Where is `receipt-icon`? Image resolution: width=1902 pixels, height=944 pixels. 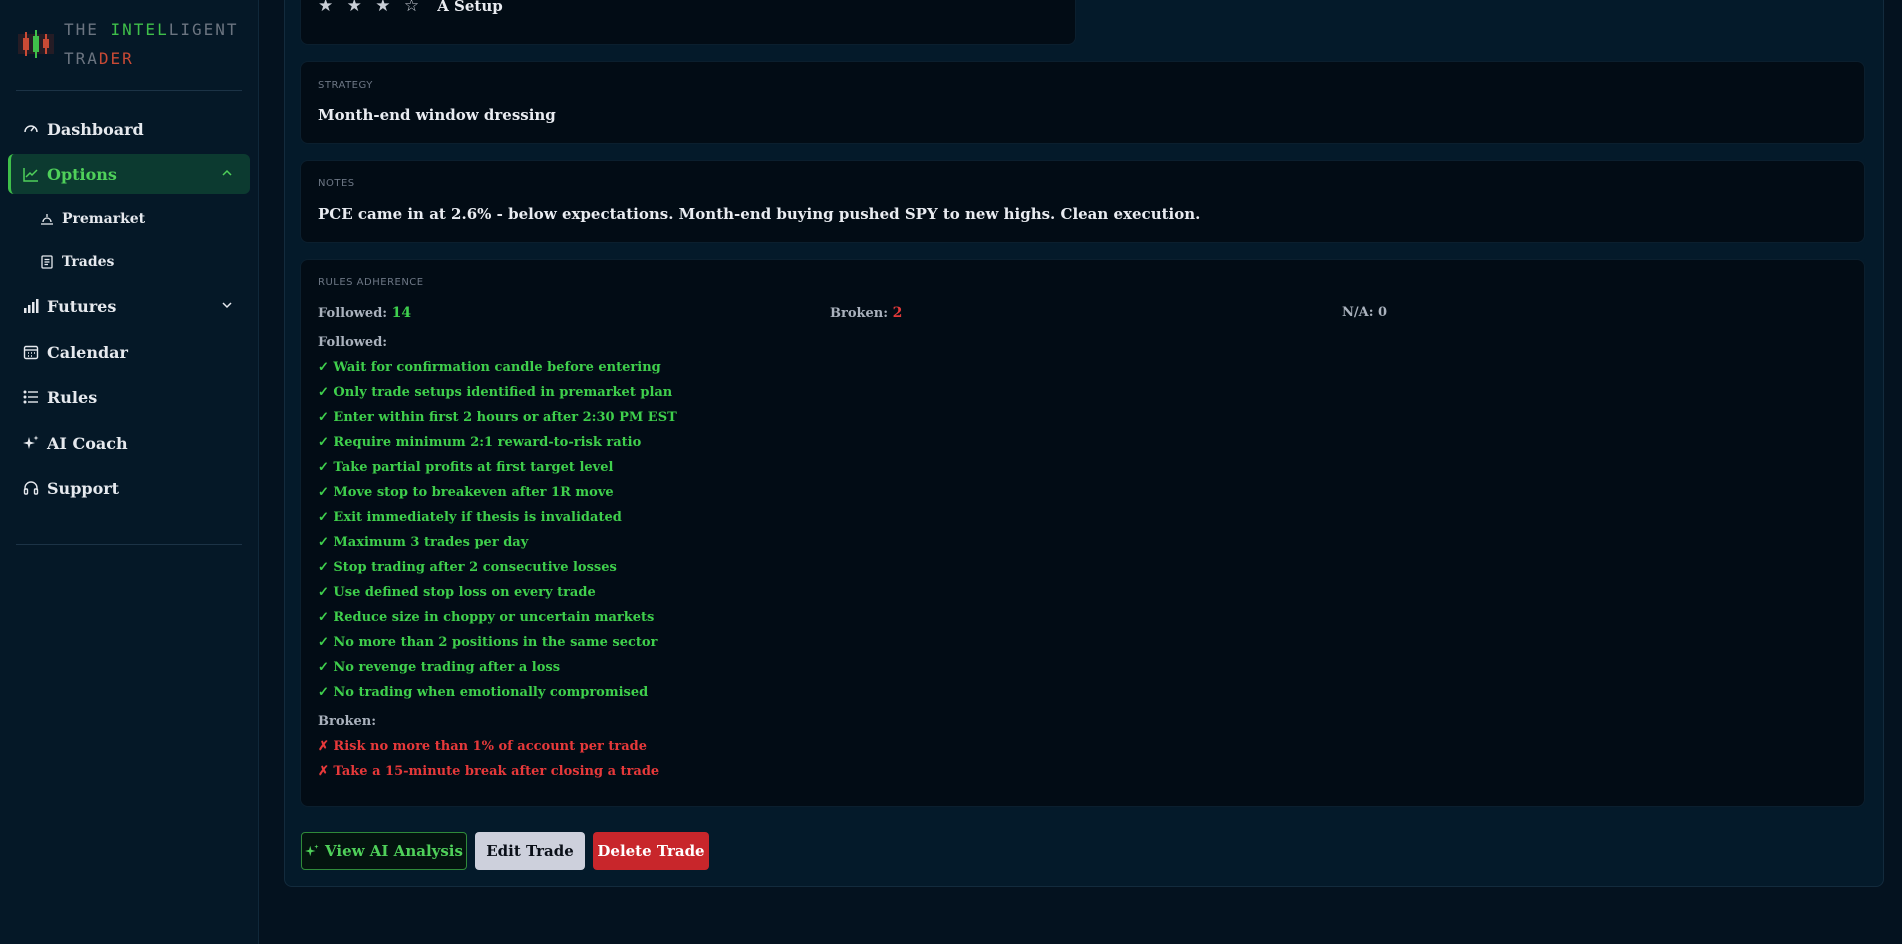
receipt-icon is located at coordinates (47, 262).